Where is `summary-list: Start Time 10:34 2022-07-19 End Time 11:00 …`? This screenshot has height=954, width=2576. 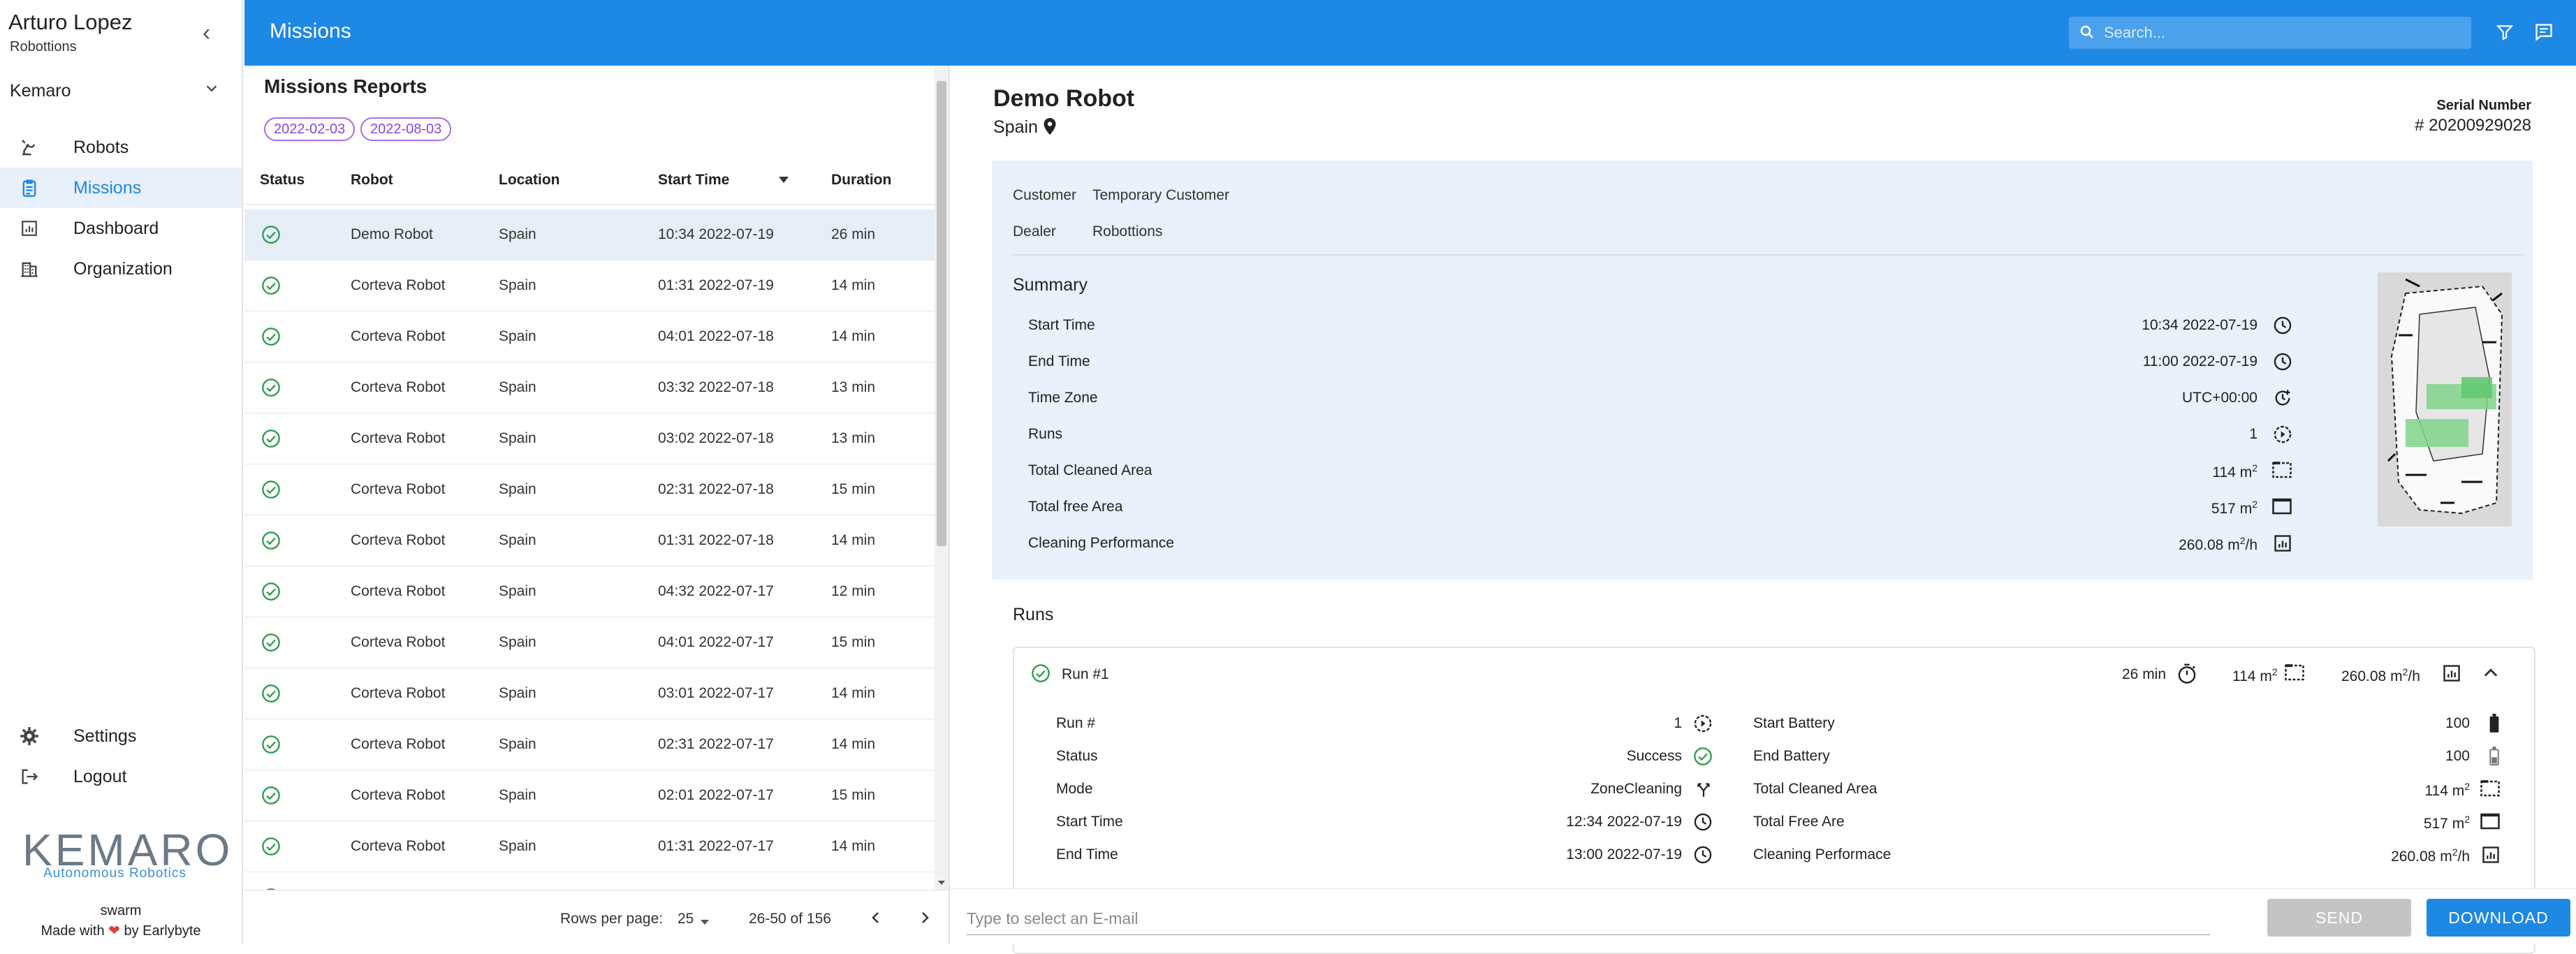
summary-list: Start Time 10:34 2022-07-19 End Time 11:00 … is located at coordinates (1655, 438).